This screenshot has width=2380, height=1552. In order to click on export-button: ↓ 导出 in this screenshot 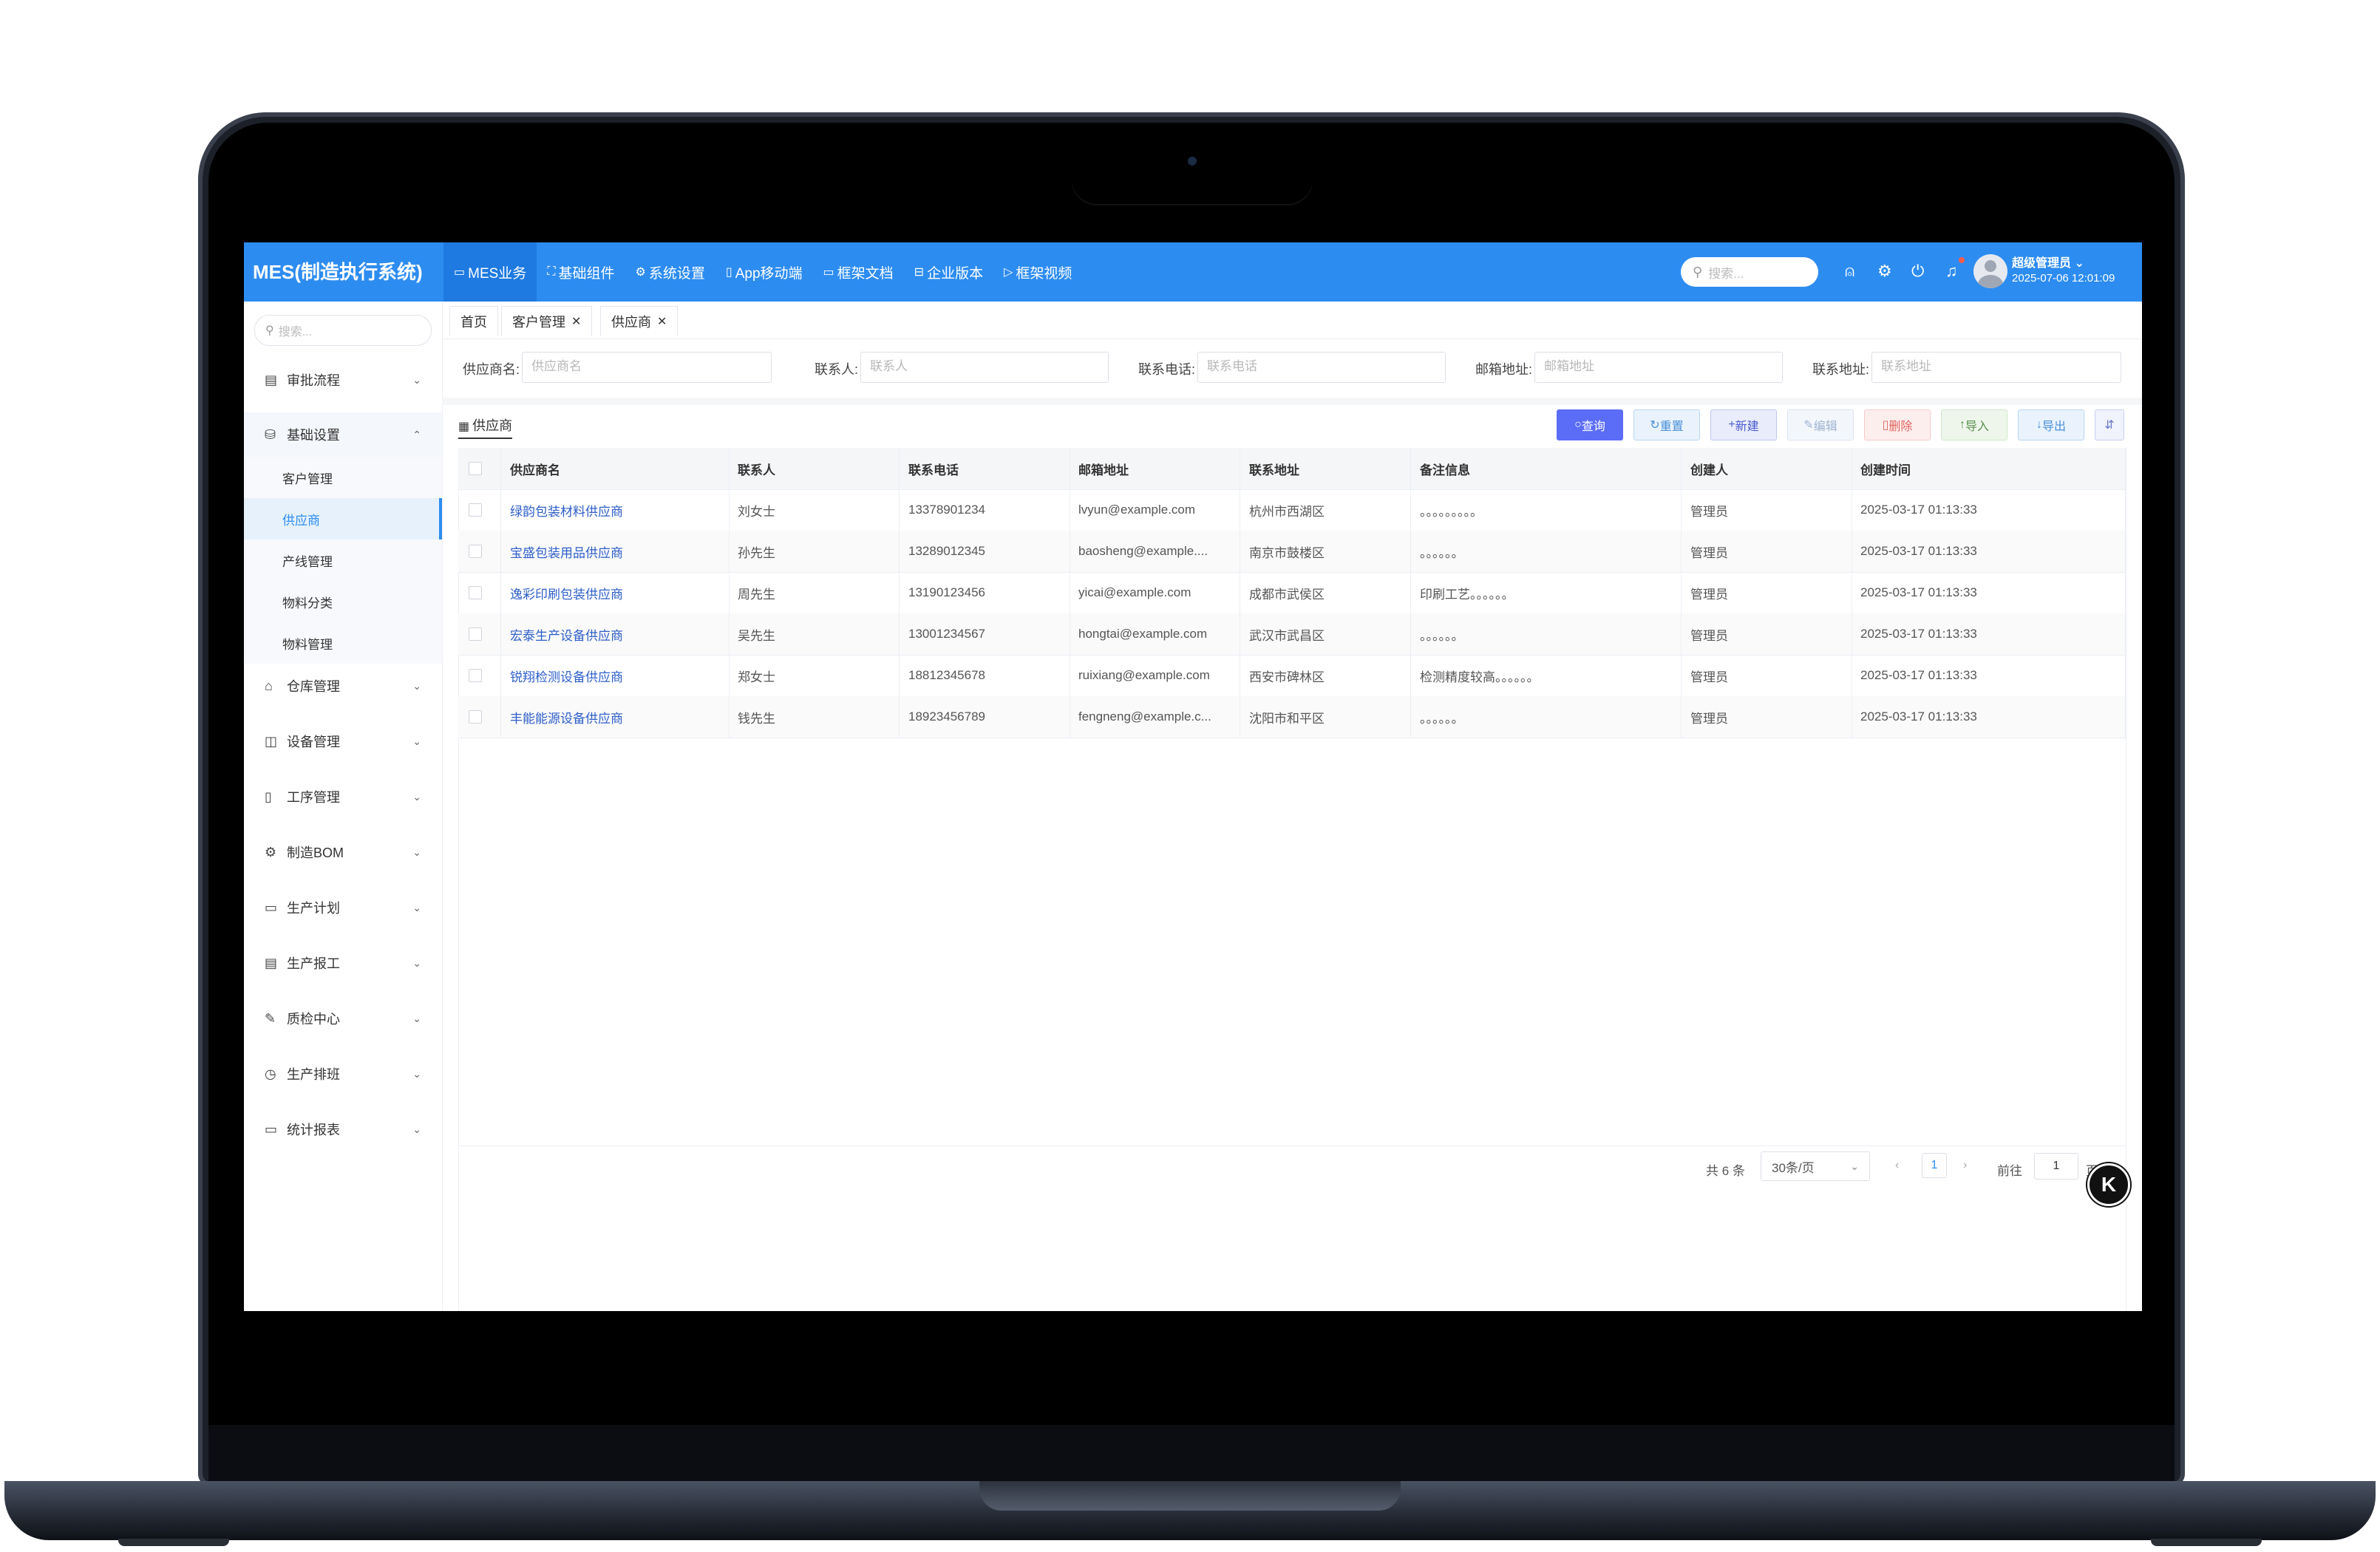, I will do `click(2051, 425)`.